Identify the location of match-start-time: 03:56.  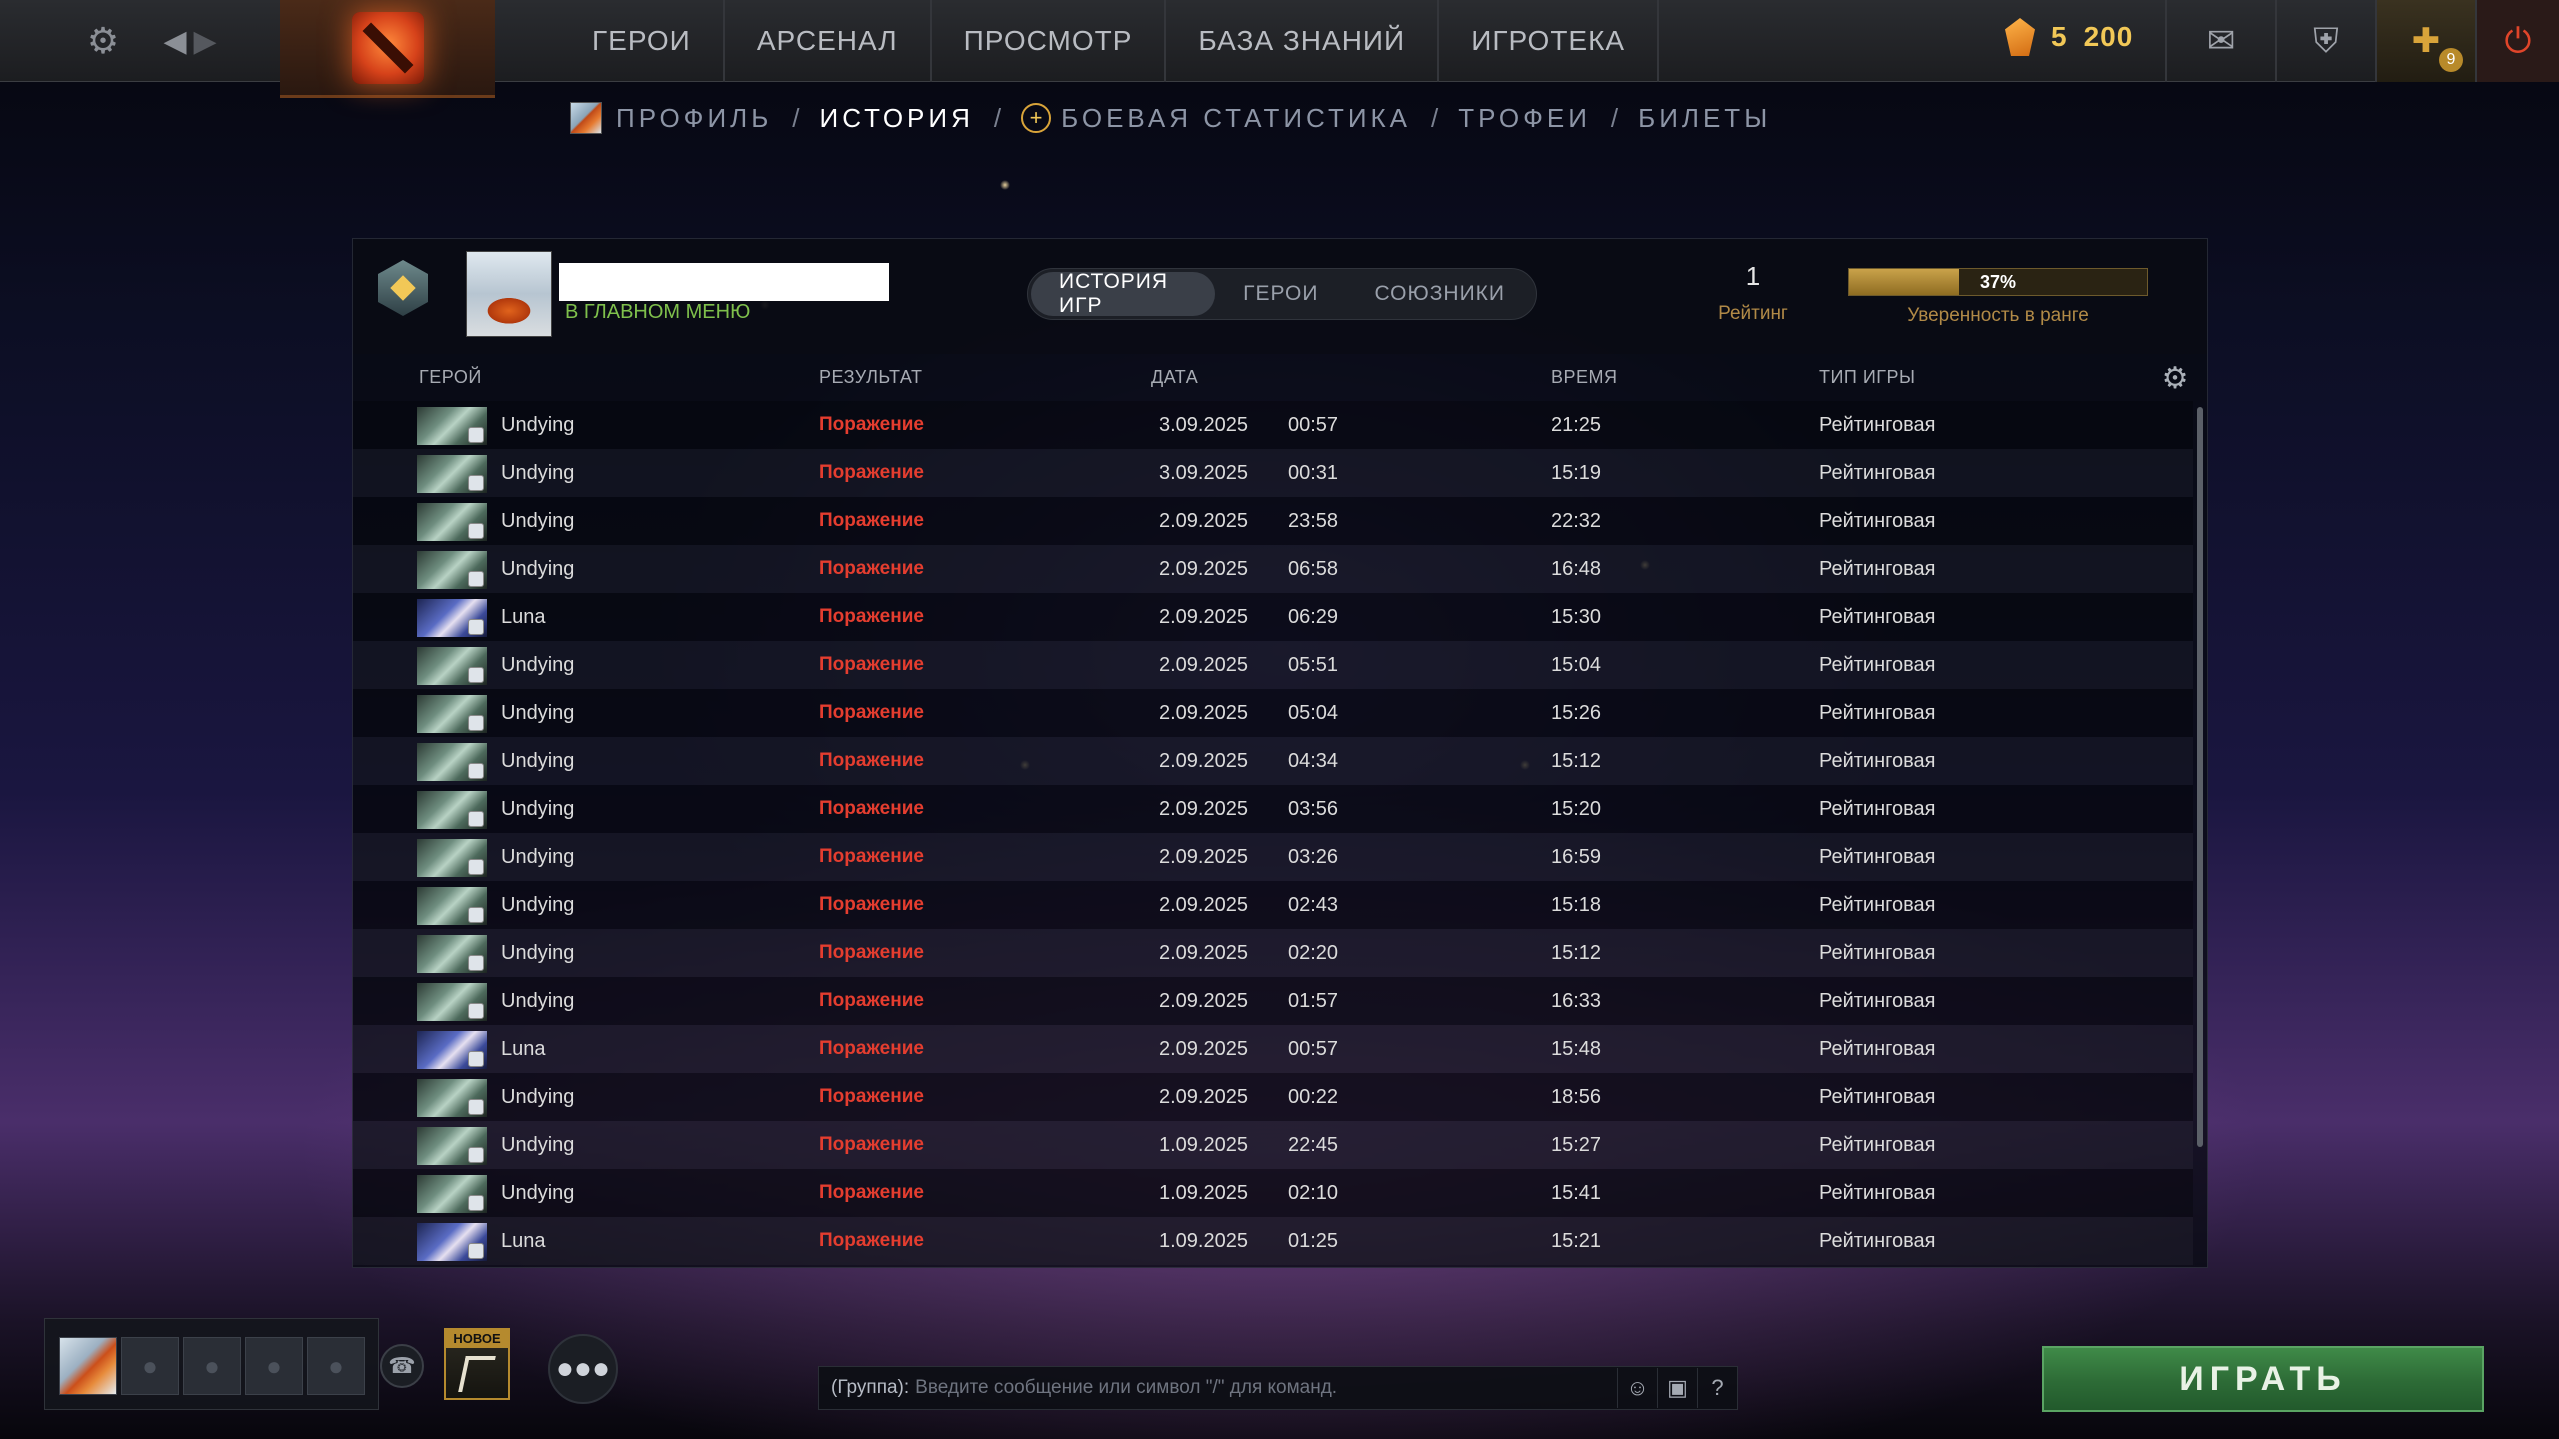
(1313, 809).